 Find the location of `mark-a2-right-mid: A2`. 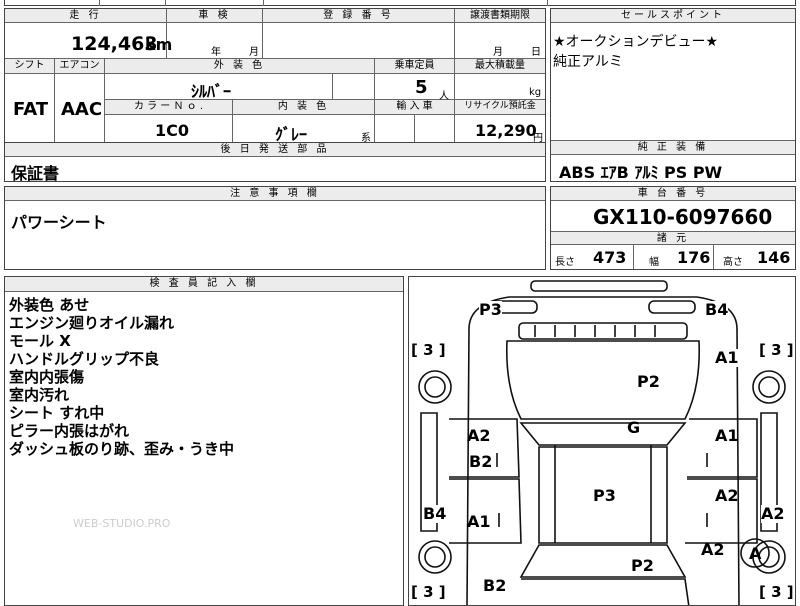

mark-a2-right-mid: A2 is located at coordinates (727, 495).